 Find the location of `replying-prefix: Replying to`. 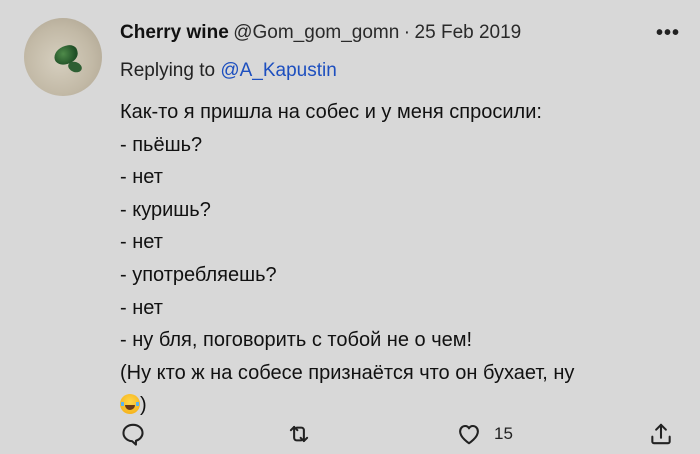

replying-prefix: Replying to is located at coordinates (168, 70).